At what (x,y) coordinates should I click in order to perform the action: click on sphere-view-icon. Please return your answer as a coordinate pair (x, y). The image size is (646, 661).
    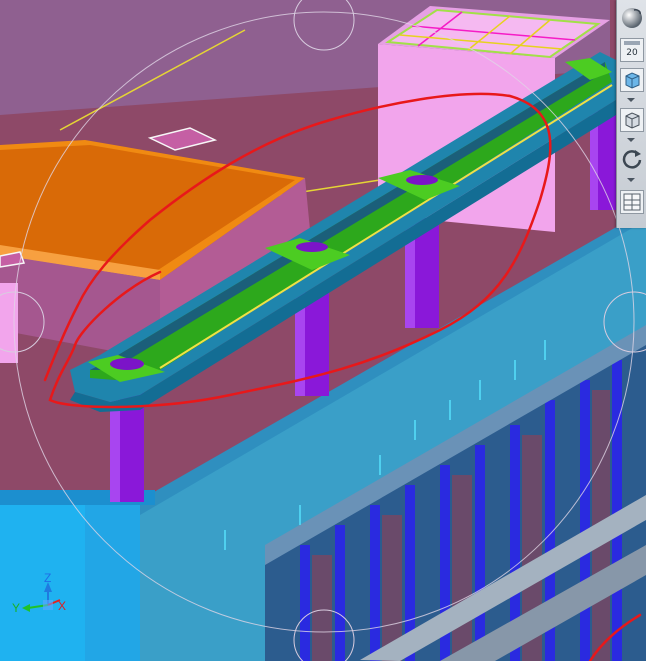
    Looking at the image, I should click on (632, 18).